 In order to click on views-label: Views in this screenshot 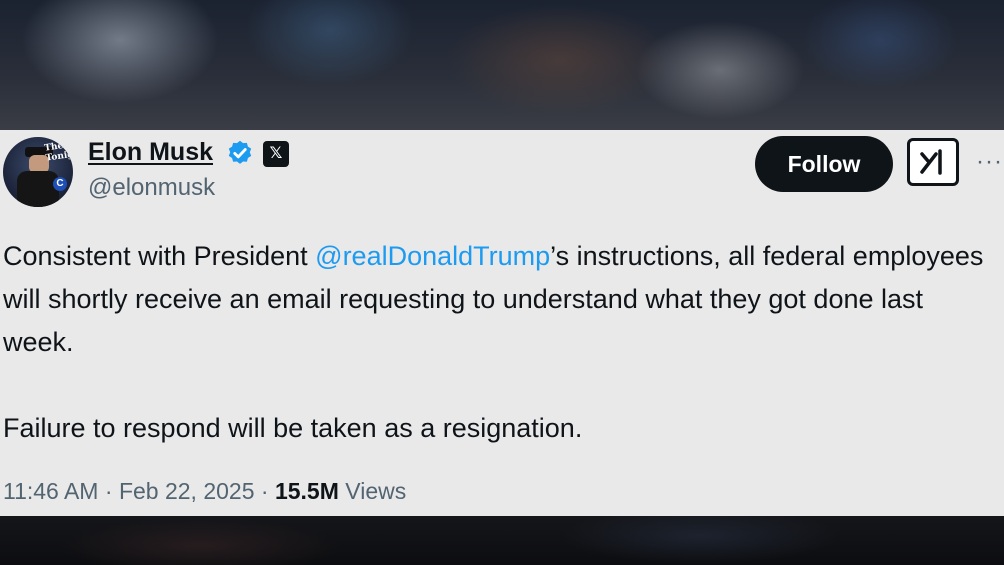, I will do `click(376, 491)`.